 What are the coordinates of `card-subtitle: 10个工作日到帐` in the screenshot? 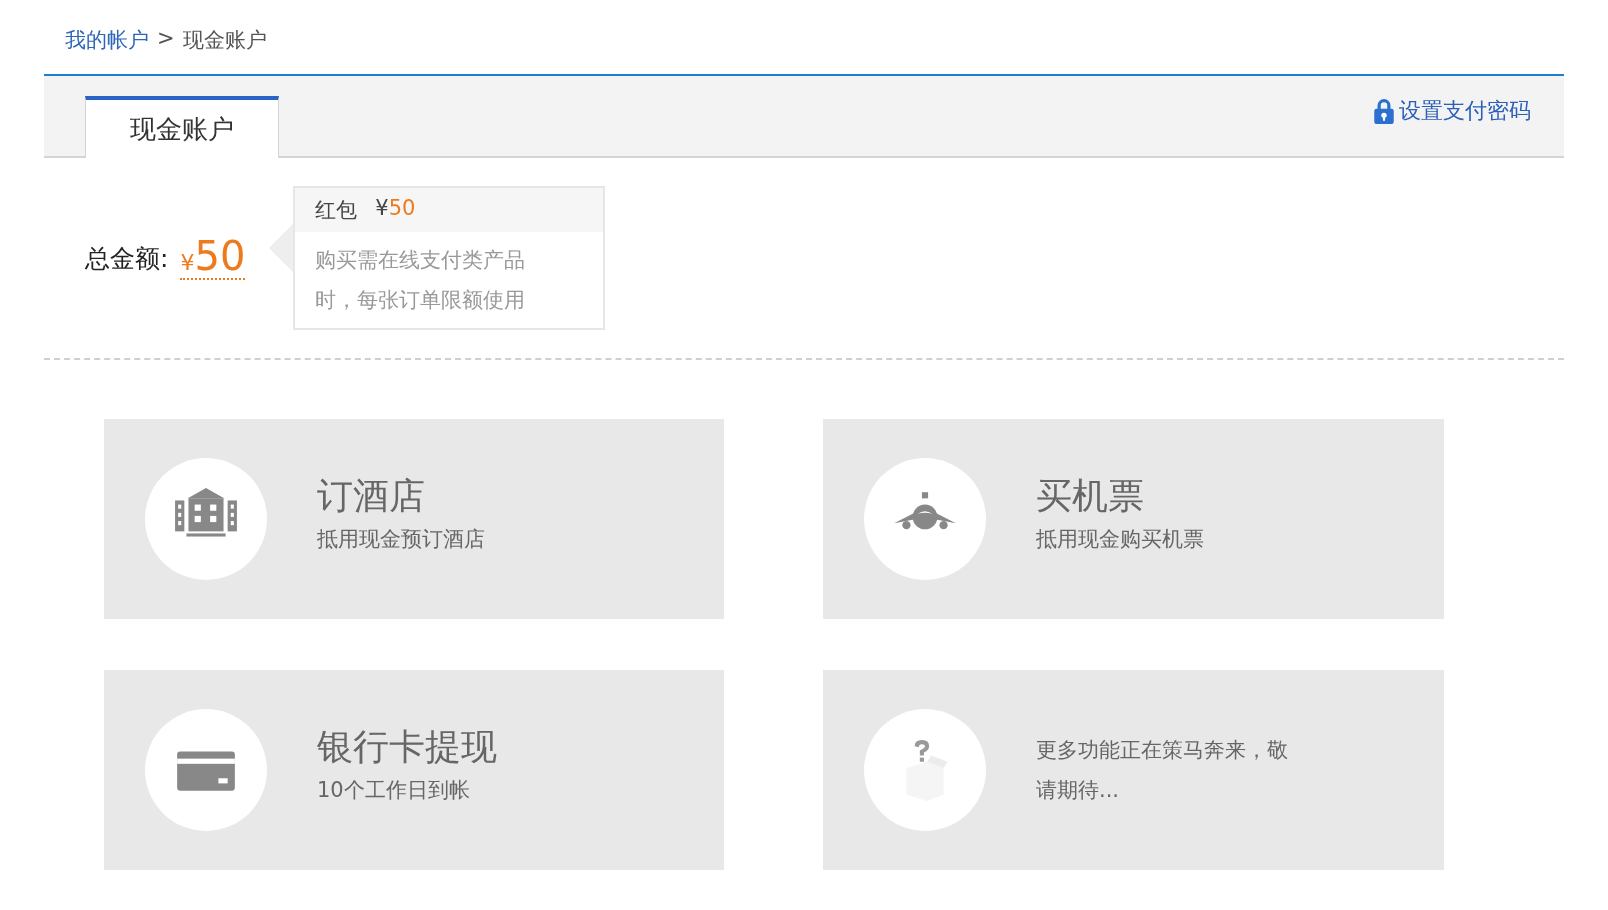 It's located at (394, 790).